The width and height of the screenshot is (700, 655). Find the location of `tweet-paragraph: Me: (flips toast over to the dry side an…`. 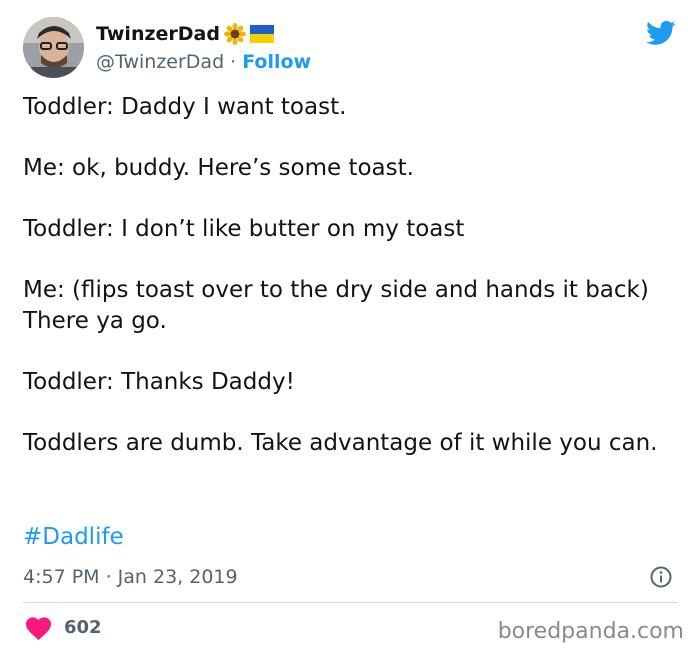

tweet-paragraph: Me: (flips toast over to the dry side an… is located at coordinates (340, 305).